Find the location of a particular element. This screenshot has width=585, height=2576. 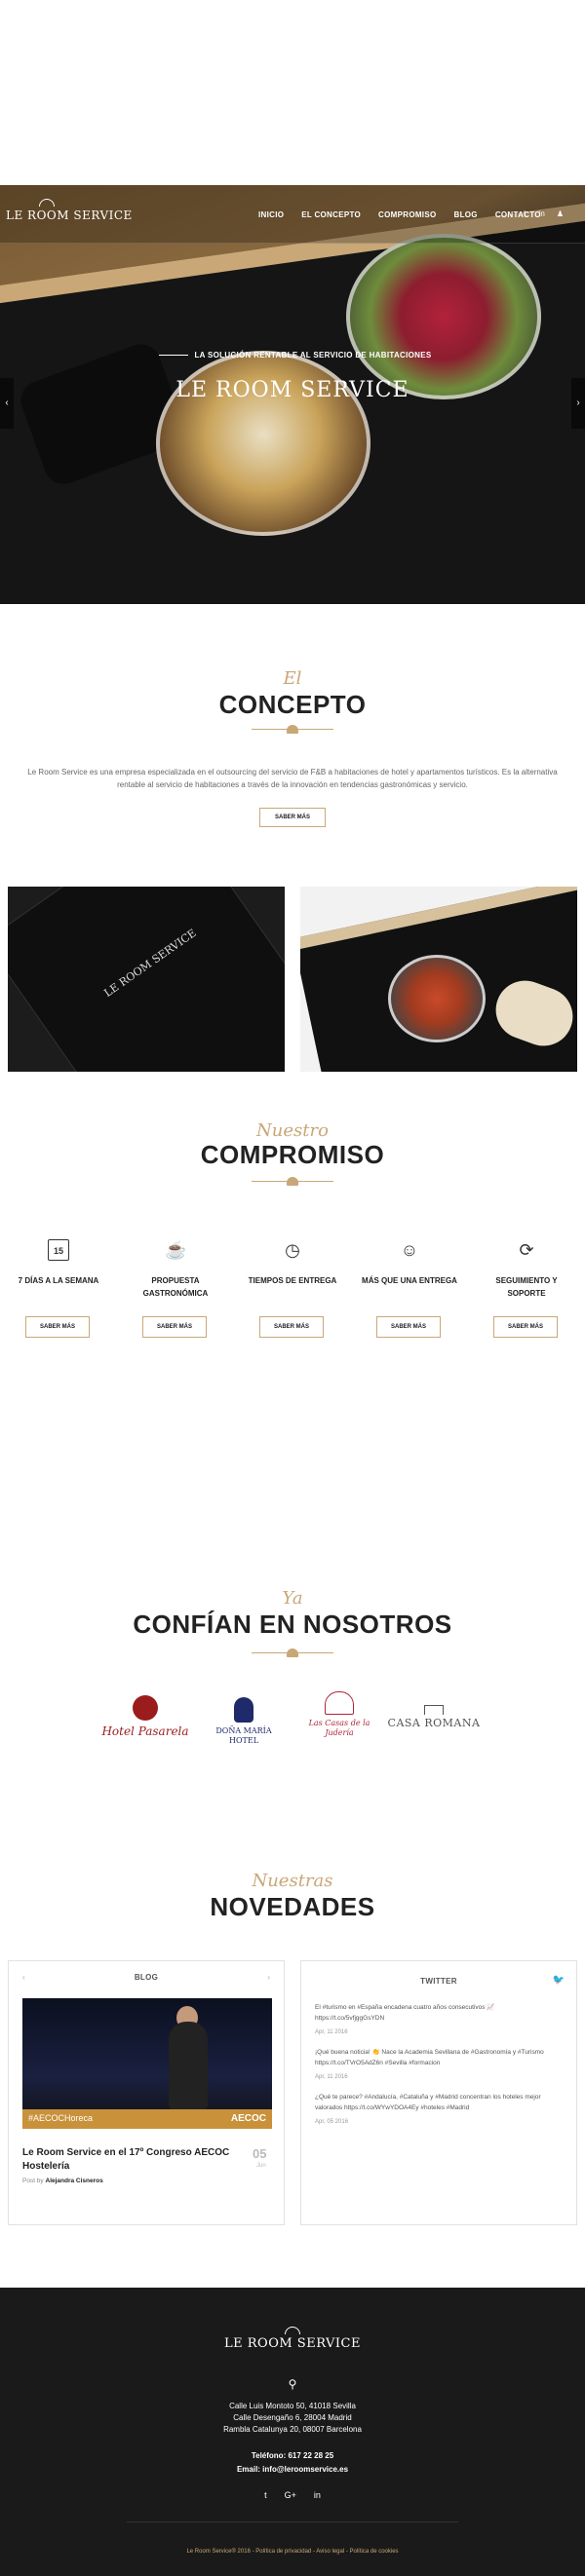

logo-dona-maria: DOÑA MARÍA HOTEL is located at coordinates (244, 1721).